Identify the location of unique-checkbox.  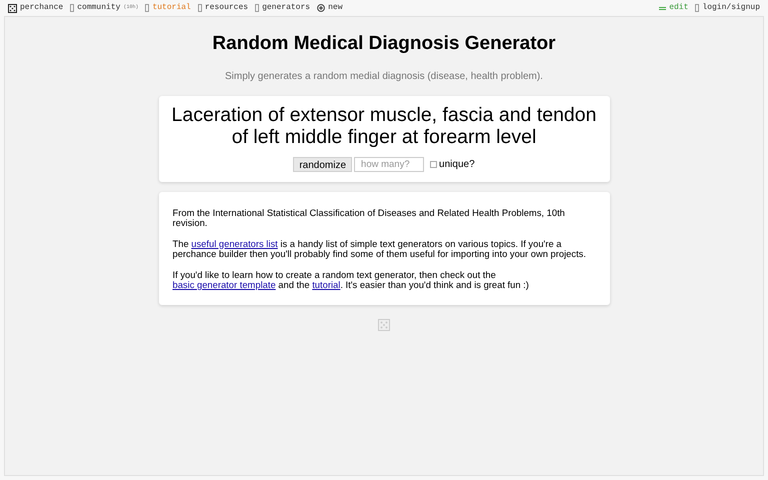
(434, 164).